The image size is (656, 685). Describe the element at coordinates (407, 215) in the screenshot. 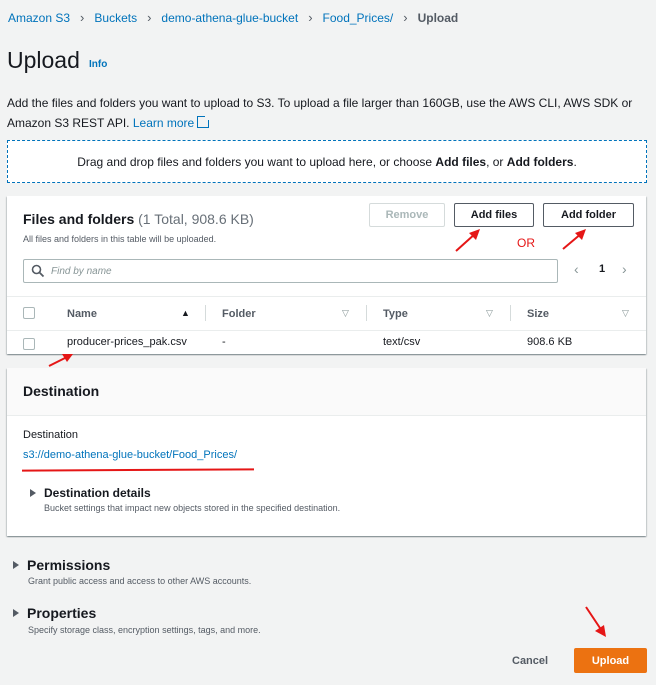

I see `remove-button: Remove` at that location.